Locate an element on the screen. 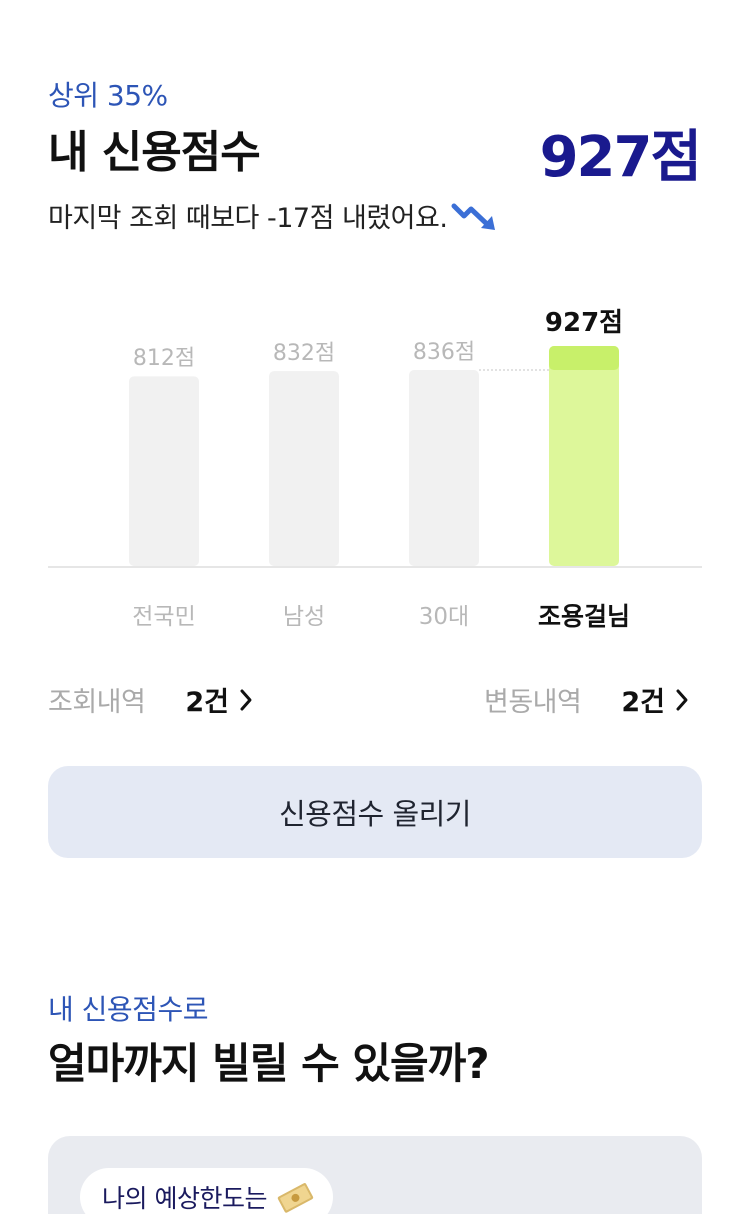  page-title: 내 신용점수 is located at coordinates (154, 152).